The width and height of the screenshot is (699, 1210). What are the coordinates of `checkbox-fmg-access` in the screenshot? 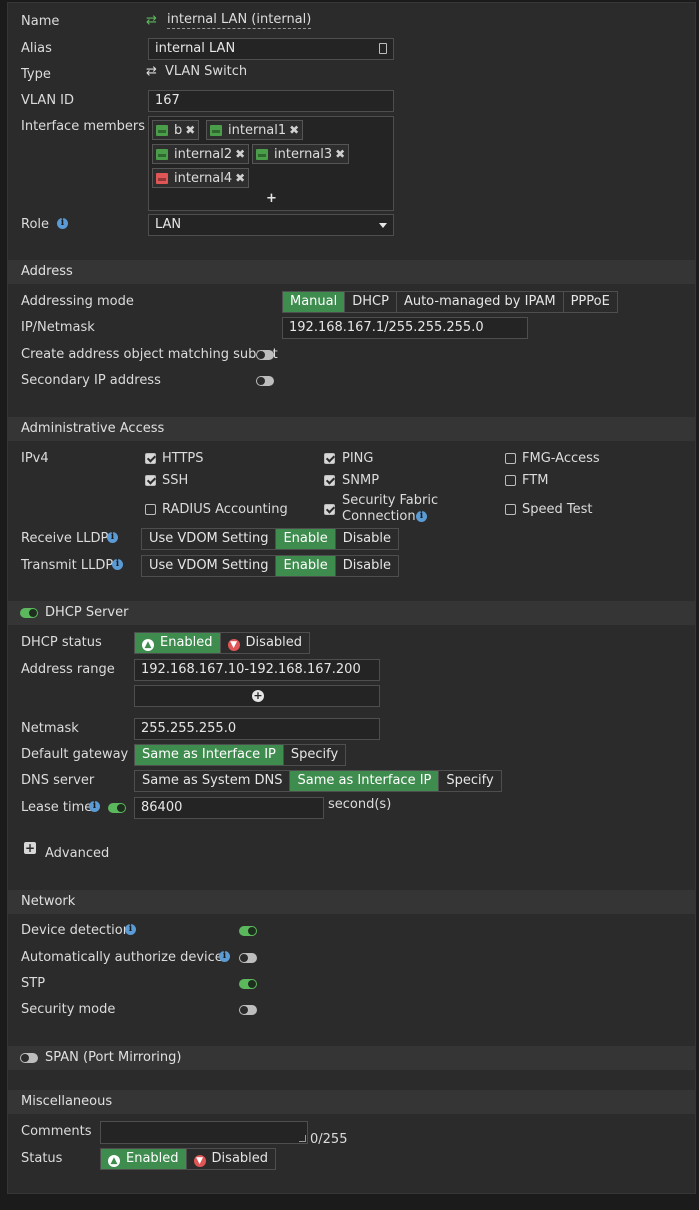 It's located at (510, 458).